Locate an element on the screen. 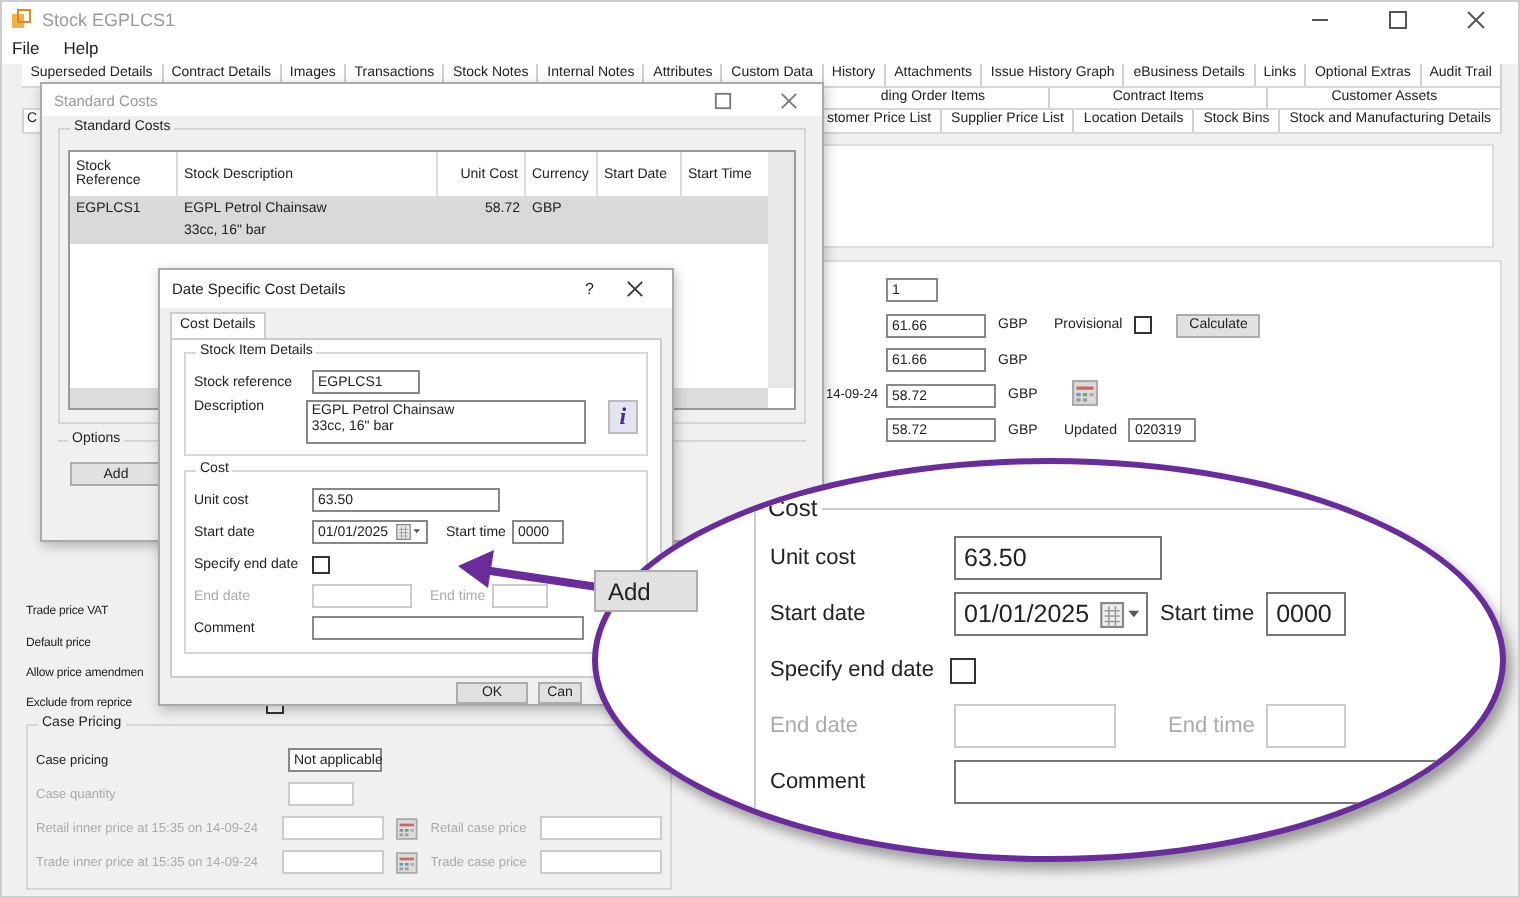 This screenshot has height=898, width=1520. field-label: Unit cost is located at coordinates (814, 558).